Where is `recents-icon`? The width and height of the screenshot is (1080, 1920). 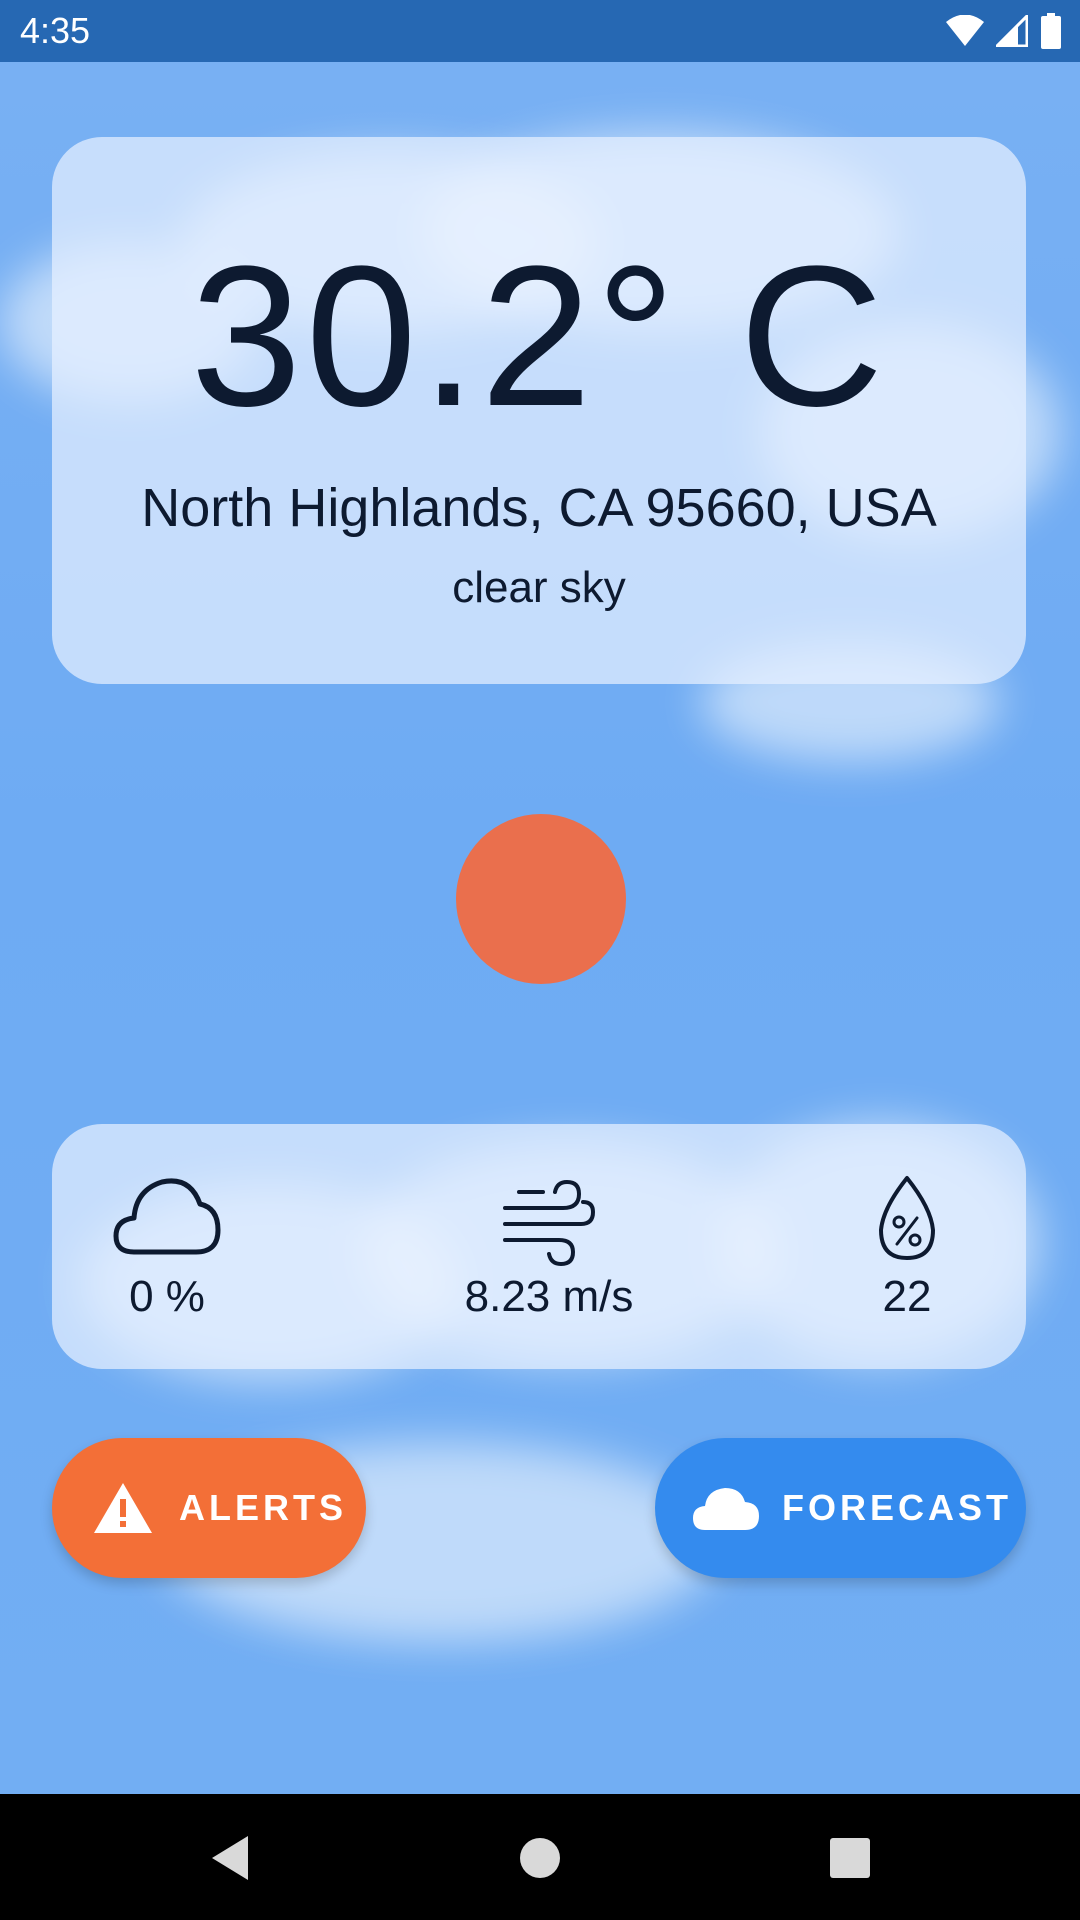 recents-icon is located at coordinates (850, 1858).